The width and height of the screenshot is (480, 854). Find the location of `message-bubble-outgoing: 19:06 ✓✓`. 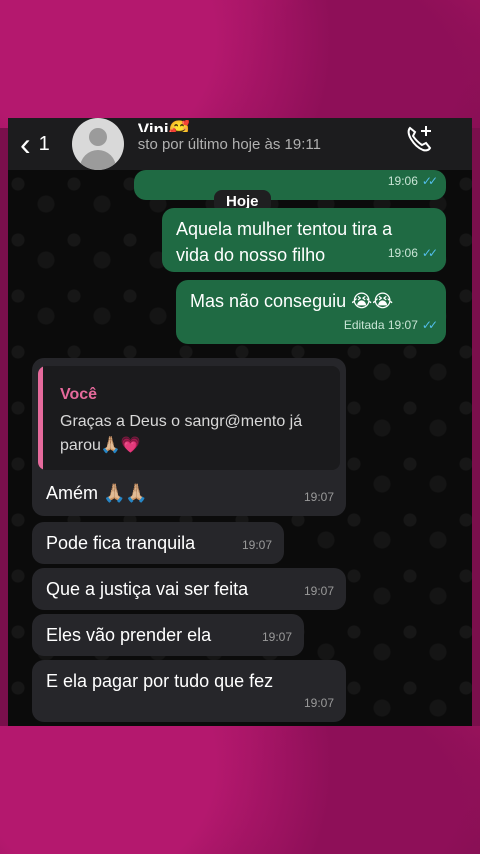

message-bubble-outgoing: 19:06 ✓✓ is located at coordinates (290, 185).